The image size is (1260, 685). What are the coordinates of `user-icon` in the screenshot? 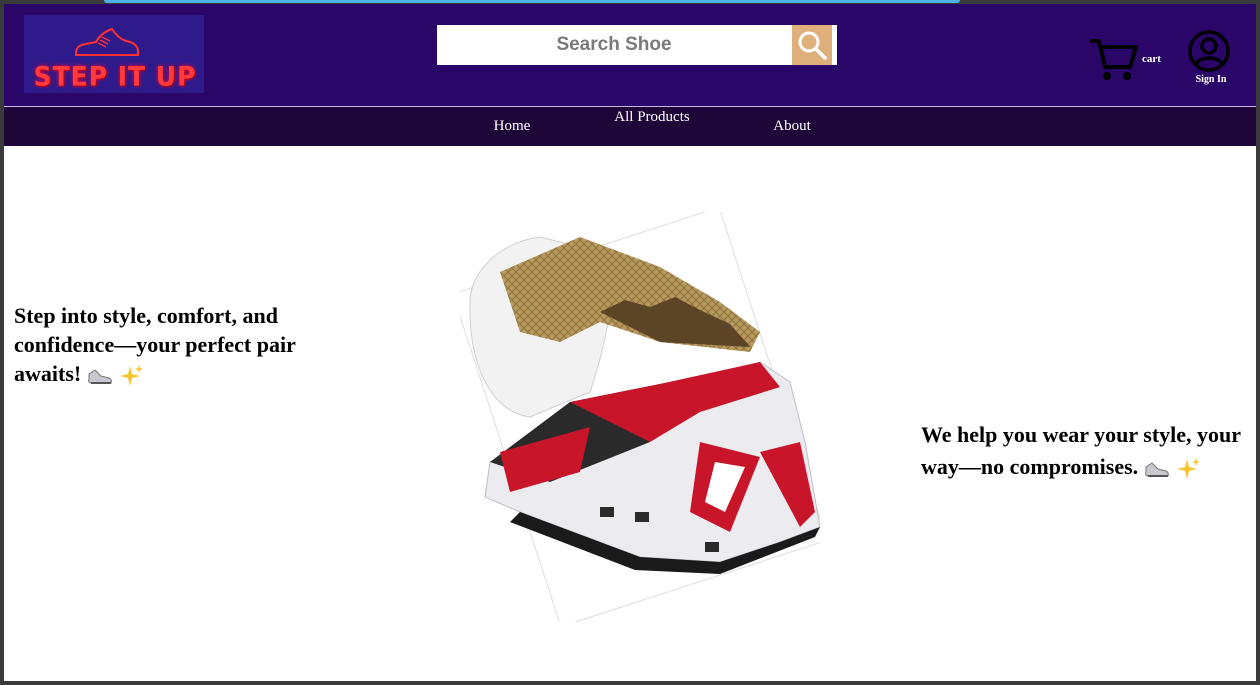 It's located at (1209, 51).